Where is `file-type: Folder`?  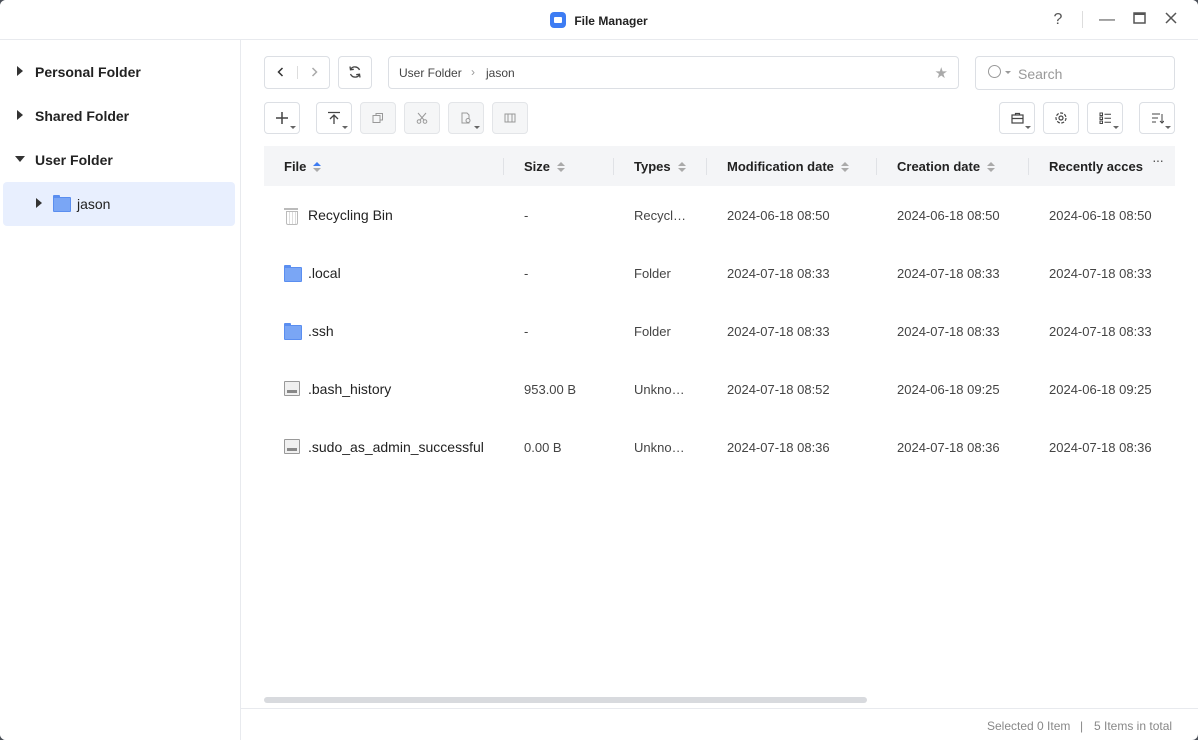
file-type: Folder is located at coordinates (652, 331).